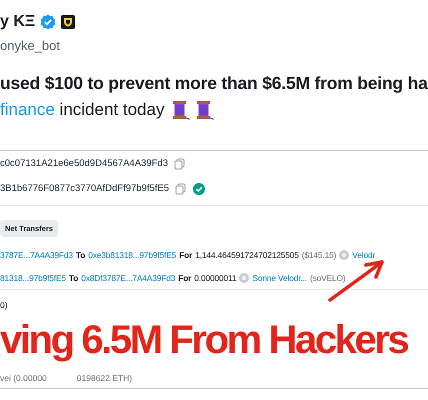 The width and height of the screenshot is (428, 400). What do you see at coordinates (128, 277) in the screenshot?
I see `address-link: 0x8Df3787E...7A4A39Fd3` at bounding box center [128, 277].